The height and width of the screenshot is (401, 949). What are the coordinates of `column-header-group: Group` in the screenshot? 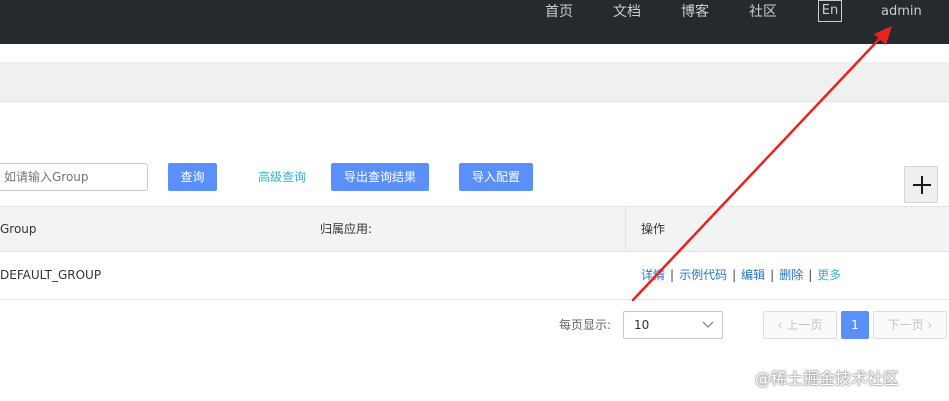 It's located at (18, 229).